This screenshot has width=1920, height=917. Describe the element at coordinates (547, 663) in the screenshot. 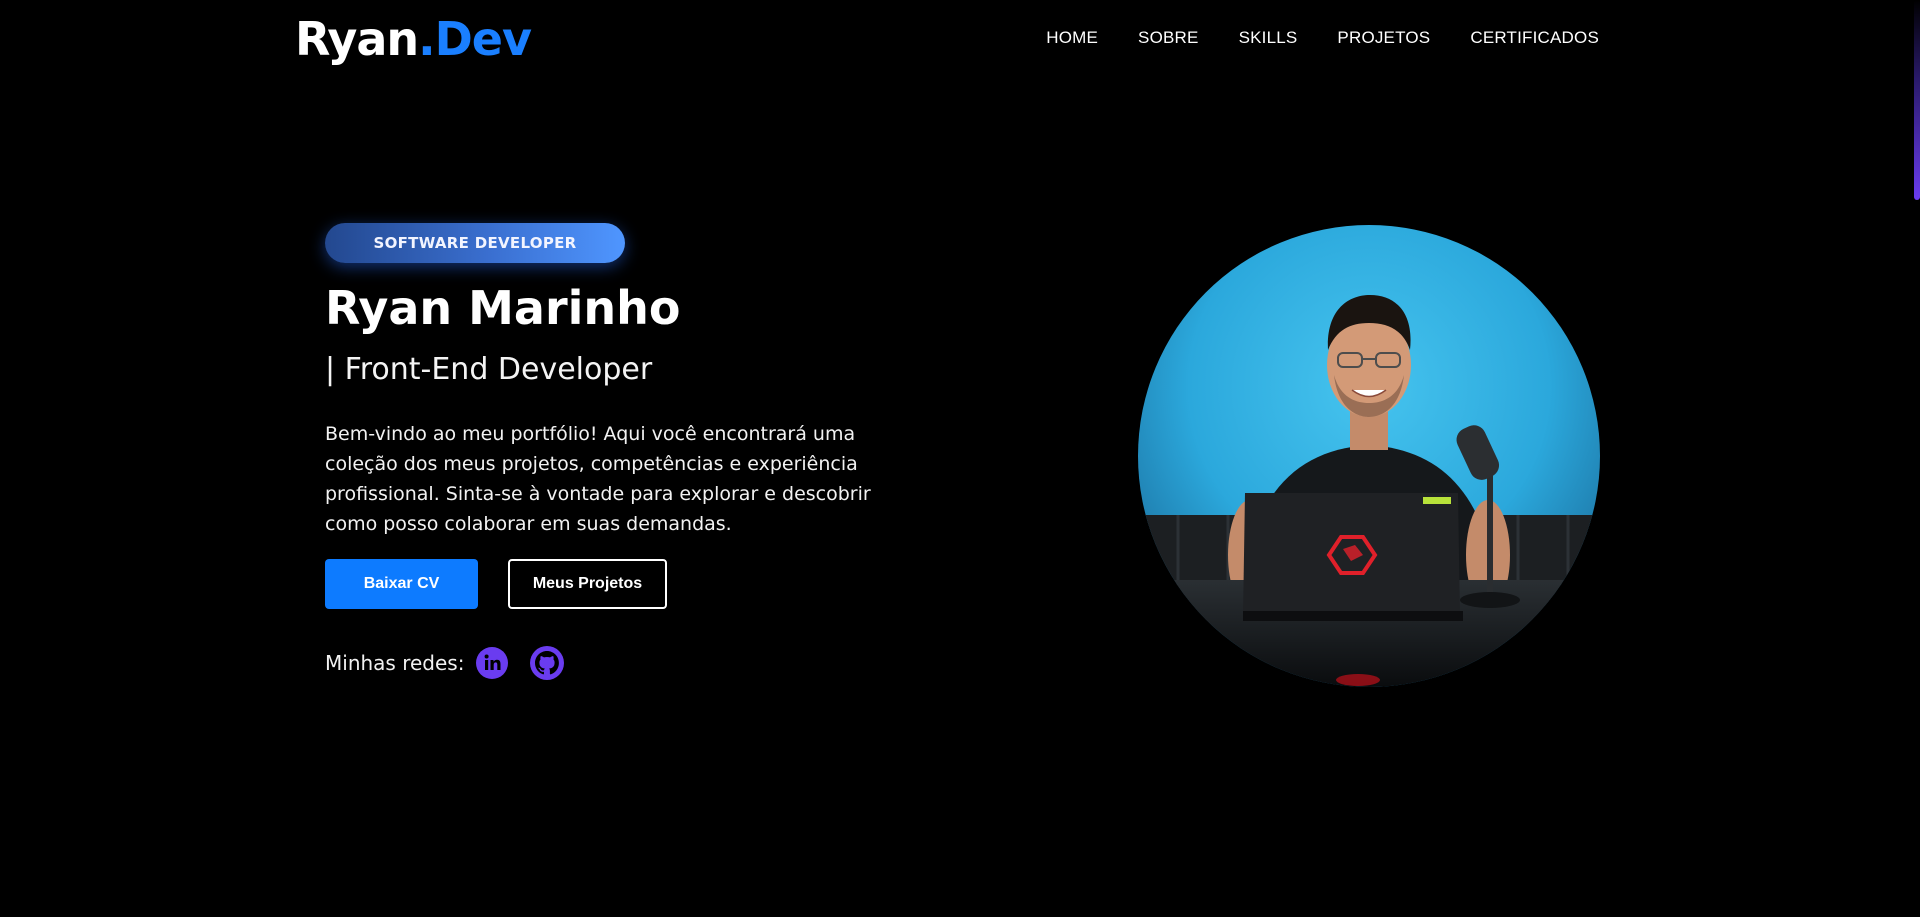

I see `github-icon` at that location.